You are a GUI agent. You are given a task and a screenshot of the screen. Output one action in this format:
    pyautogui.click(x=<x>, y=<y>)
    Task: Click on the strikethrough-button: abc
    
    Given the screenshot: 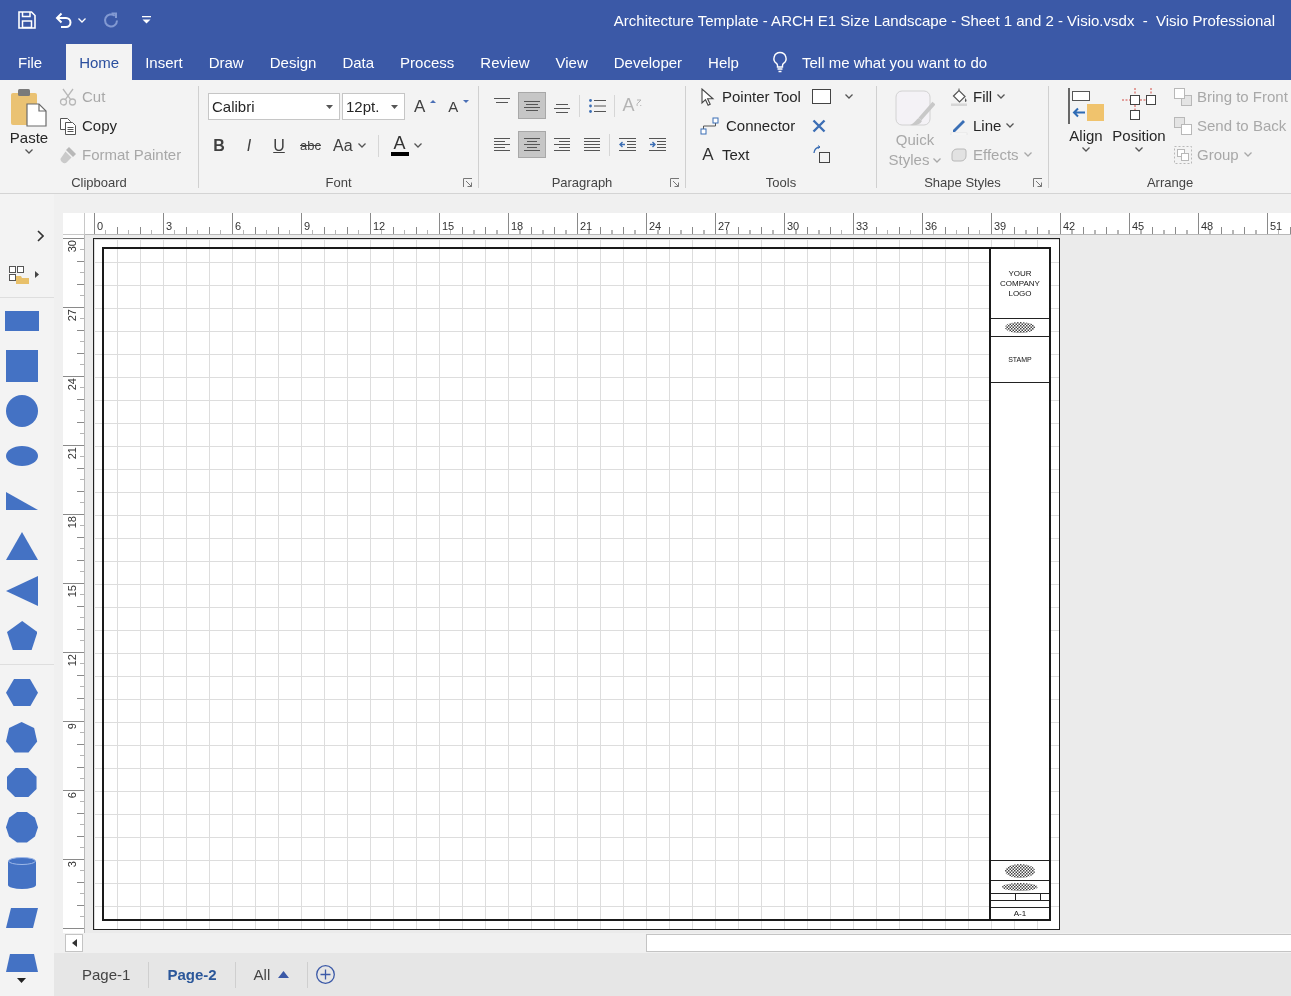 What is the action you would take?
    pyautogui.click(x=310, y=145)
    